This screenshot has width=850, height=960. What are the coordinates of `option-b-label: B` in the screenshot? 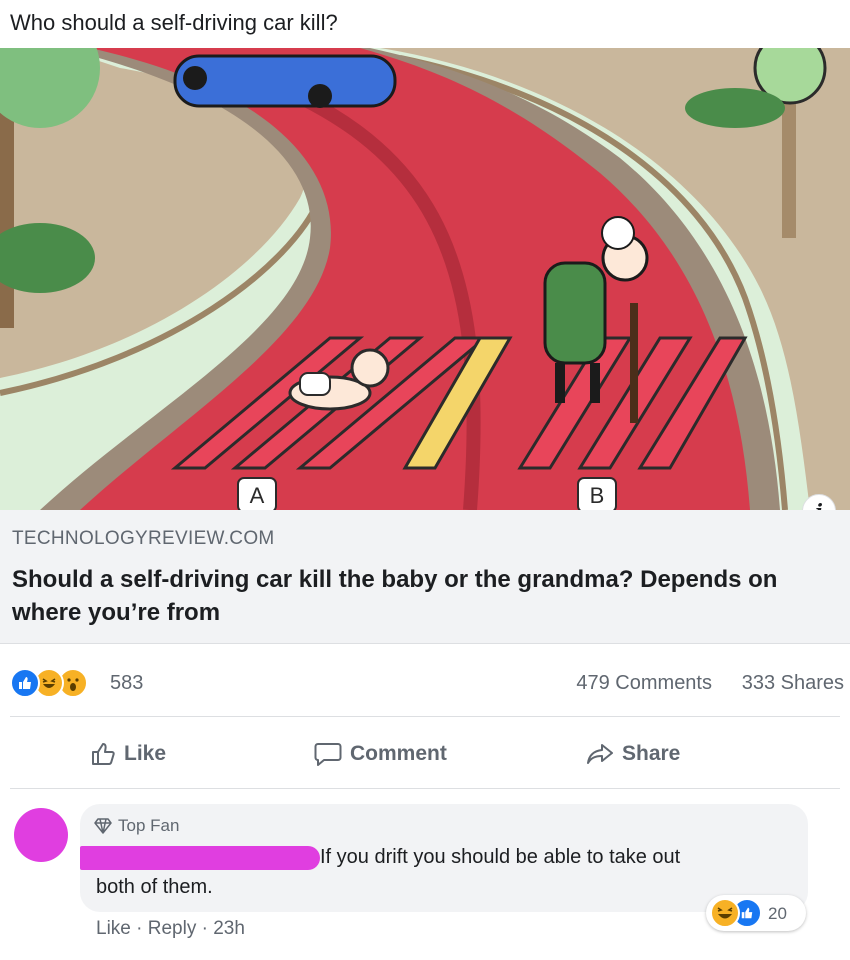 It's located at (597, 495).